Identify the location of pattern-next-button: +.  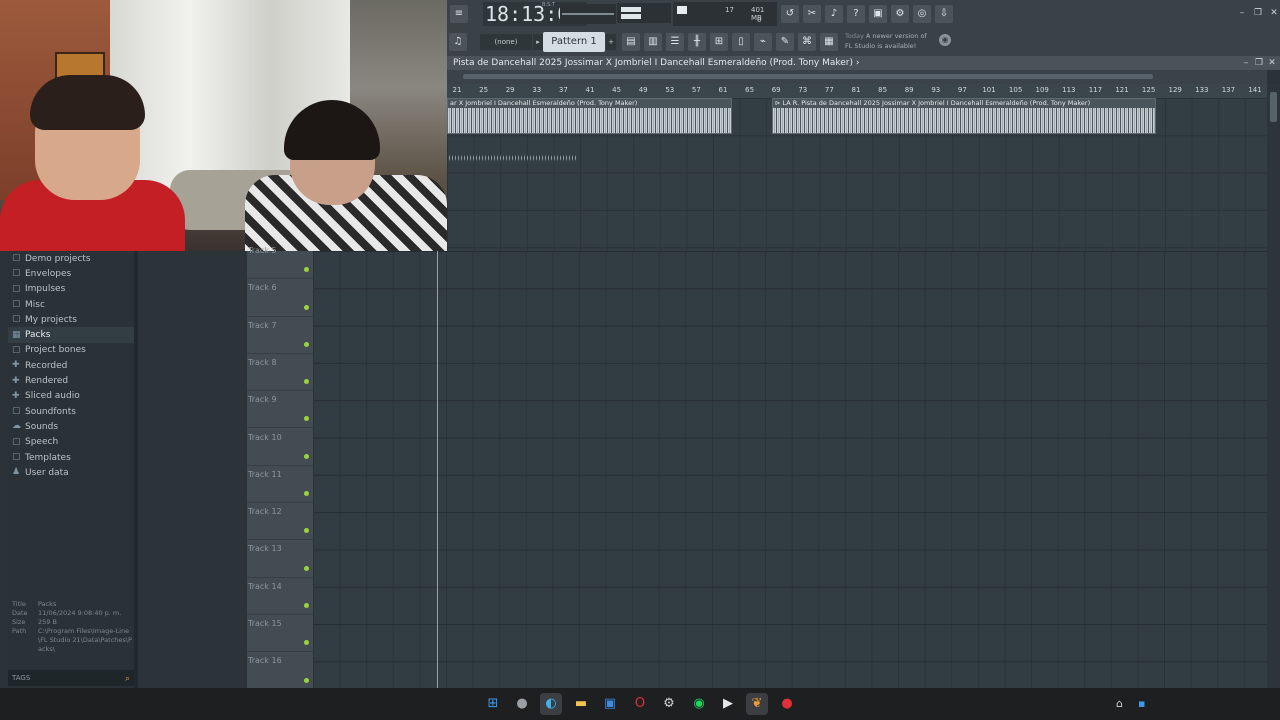
(611, 42).